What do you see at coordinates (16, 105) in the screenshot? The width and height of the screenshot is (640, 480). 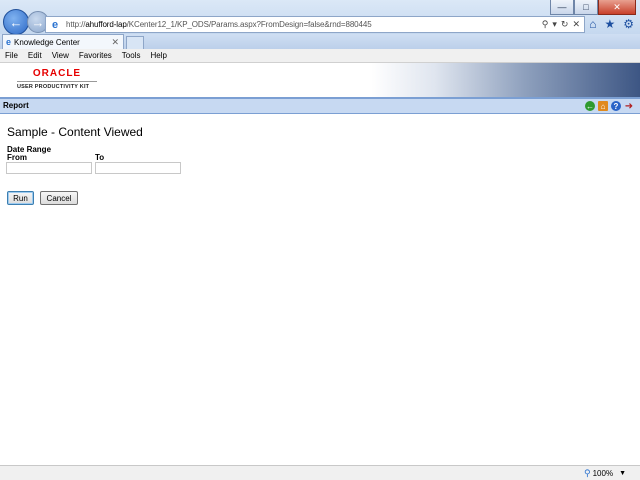 I see `report-title: Report` at bounding box center [16, 105].